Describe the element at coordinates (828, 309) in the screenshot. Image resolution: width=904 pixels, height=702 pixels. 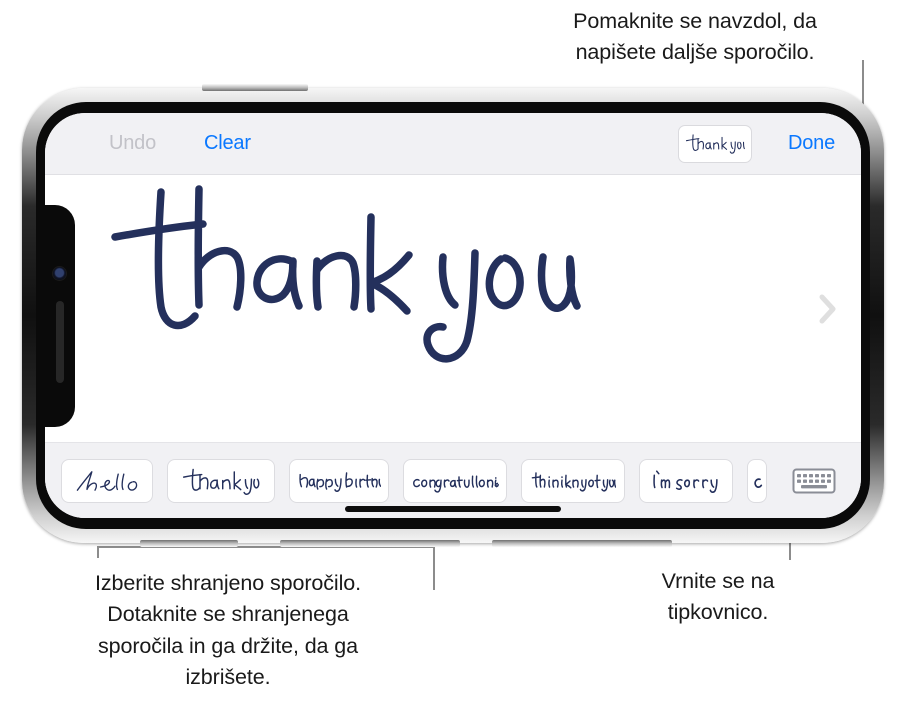
I see `chevron-right-icon` at that location.